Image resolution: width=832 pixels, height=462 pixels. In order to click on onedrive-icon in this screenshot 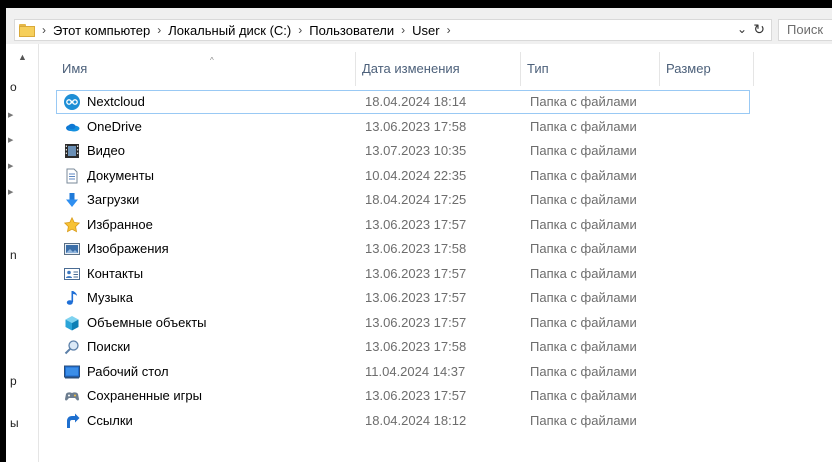, I will do `click(72, 127)`.